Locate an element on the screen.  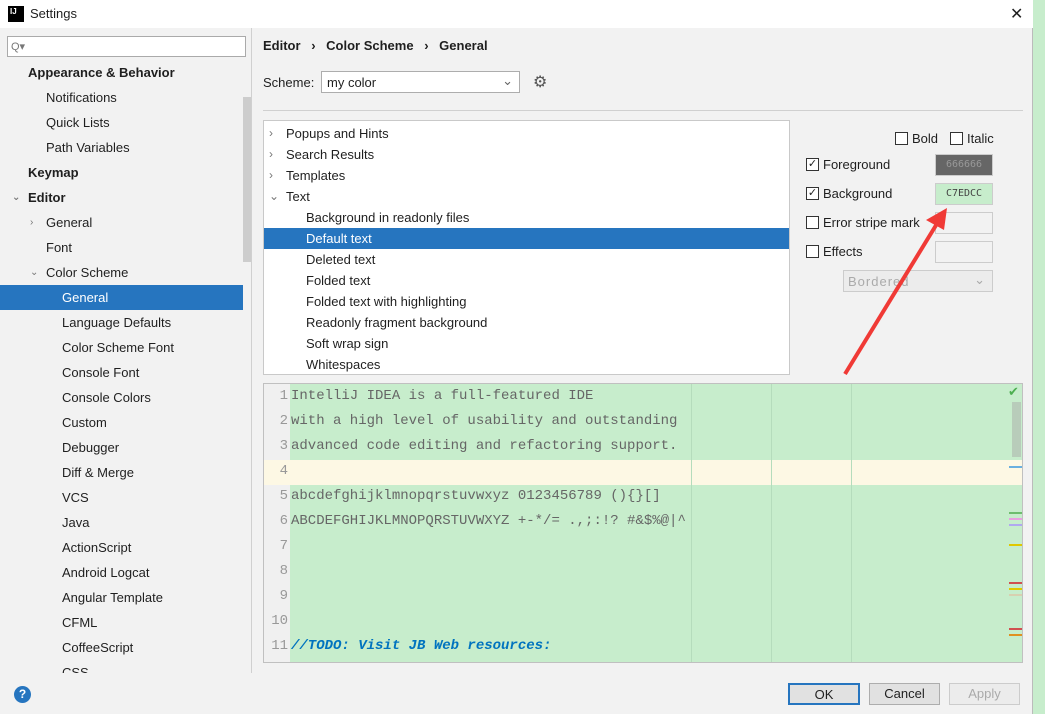
cancel-button: Cancel is located at coordinates (904, 694).